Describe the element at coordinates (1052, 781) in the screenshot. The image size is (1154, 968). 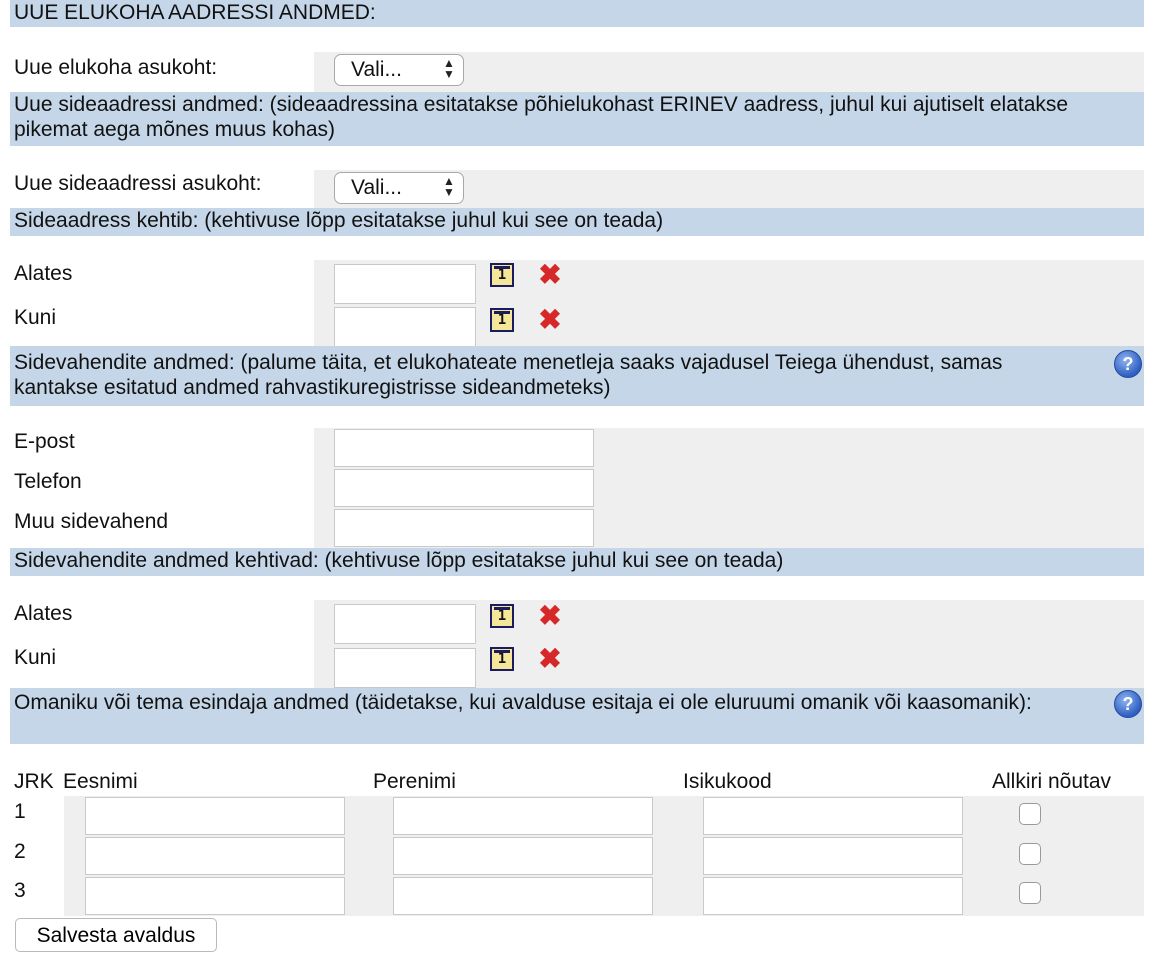
I see `column-header-signature-required: Allkiri nõutav` at that location.